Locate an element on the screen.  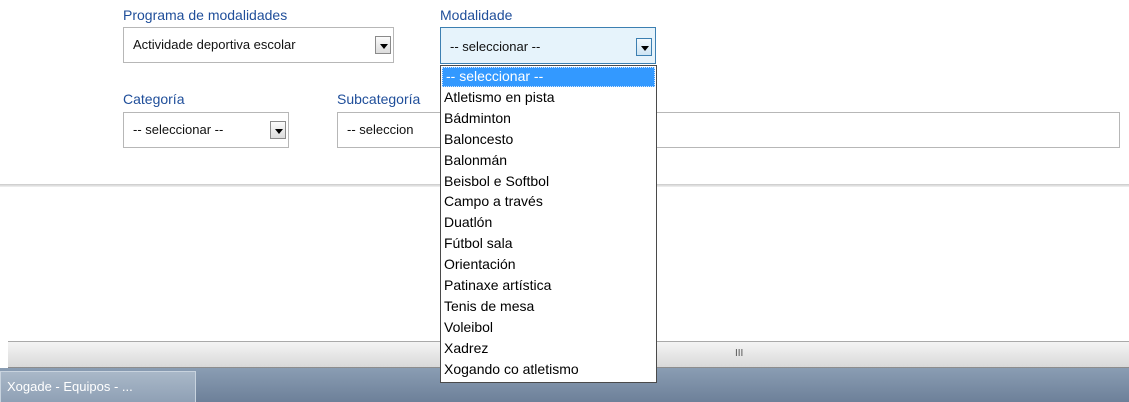
dropdown-option: Tenis de mesa is located at coordinates (548, 306).